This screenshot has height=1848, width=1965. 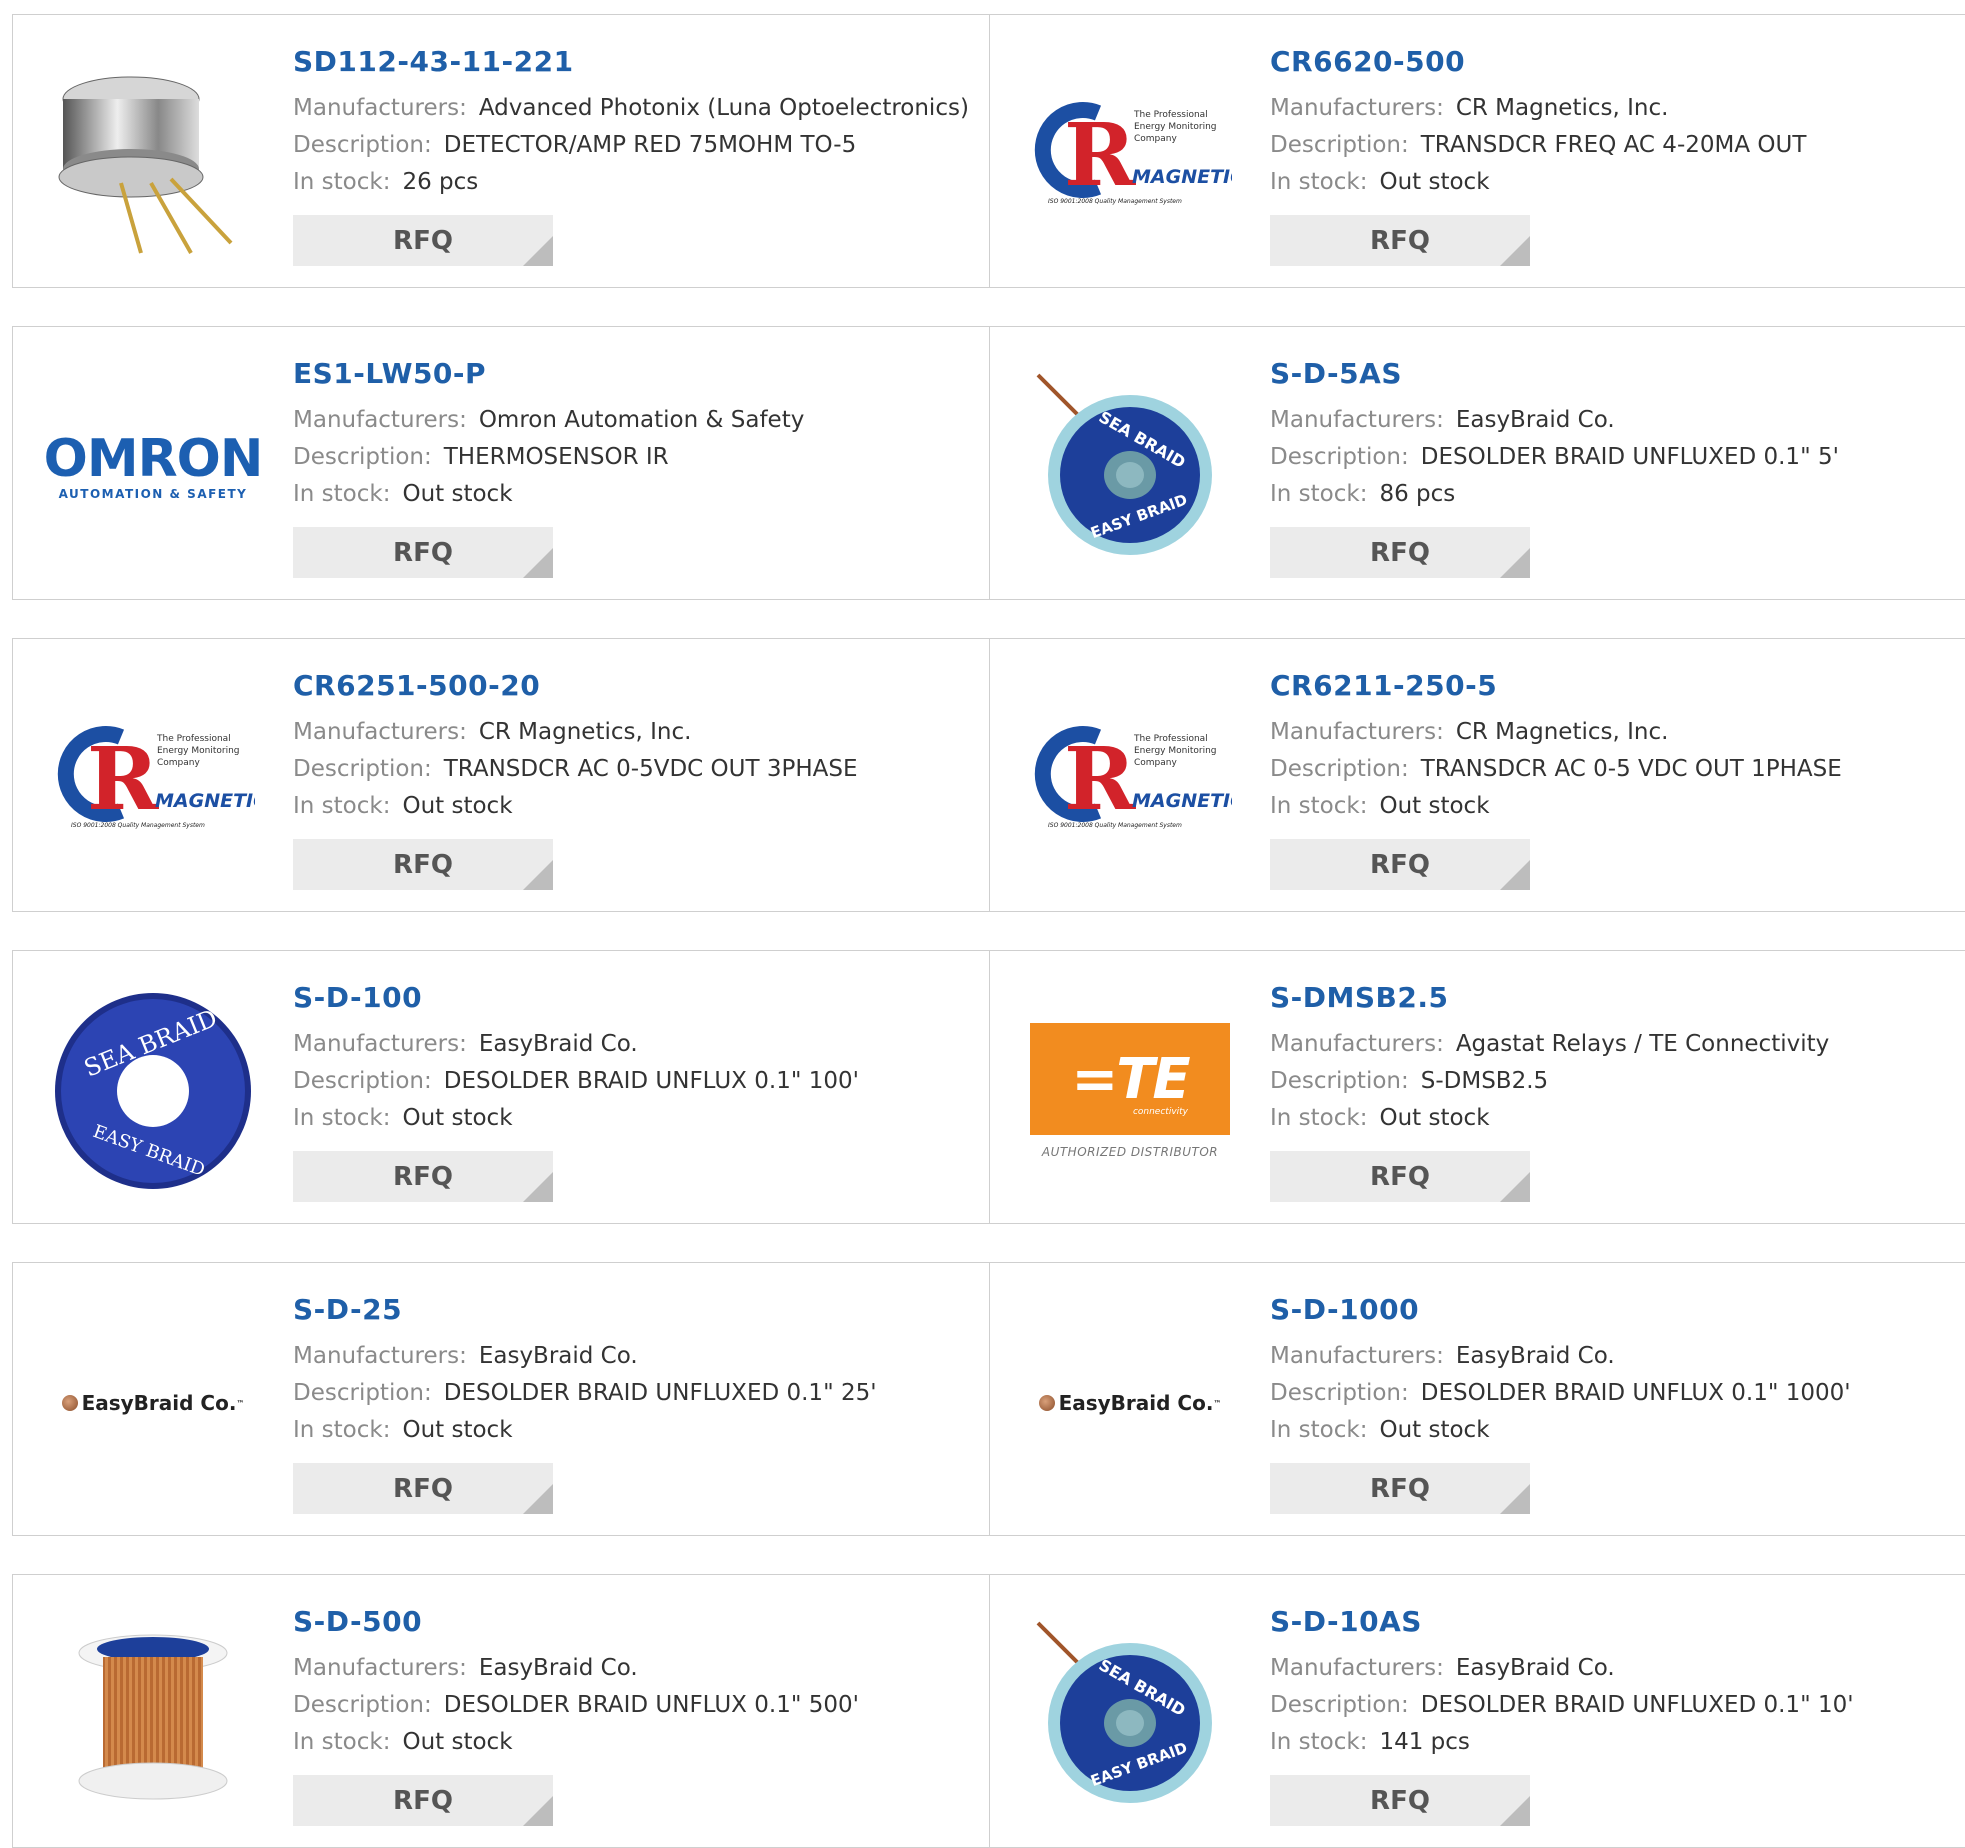 What do you see at coordinates (1124, 464) in the screenshot?
I see `sea-braid-spool-photo: SEA BRAID EASY BRAID` at bounding box center [1124, 464].